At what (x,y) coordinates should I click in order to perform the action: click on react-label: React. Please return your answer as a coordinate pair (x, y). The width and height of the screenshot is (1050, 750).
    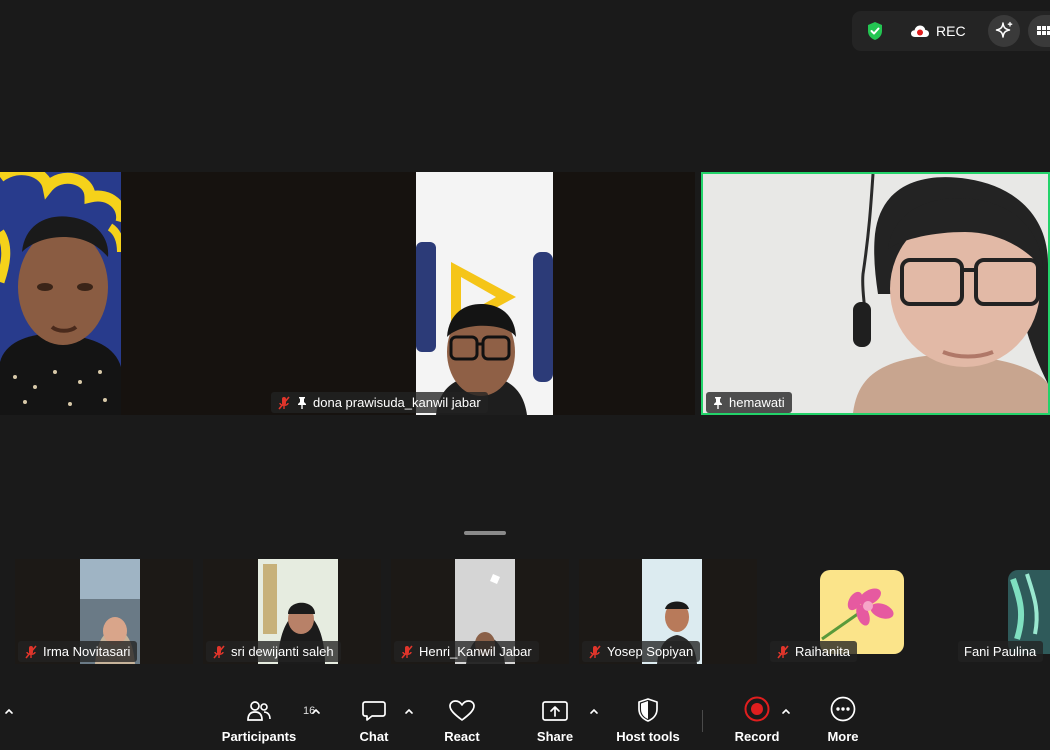
    Looking at the image, I should click on (462, 736).